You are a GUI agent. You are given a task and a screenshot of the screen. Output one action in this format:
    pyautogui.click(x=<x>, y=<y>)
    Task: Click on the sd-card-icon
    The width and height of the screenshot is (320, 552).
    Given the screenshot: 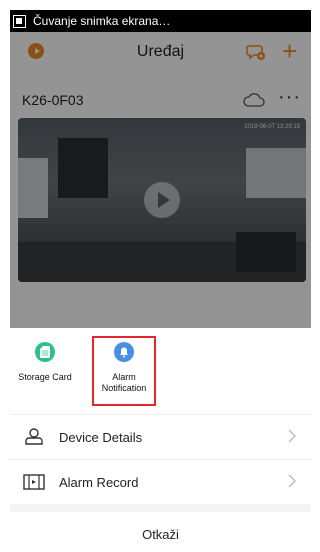 What is the action you would take?
    pyautogui.click(x=45, y=352)
    